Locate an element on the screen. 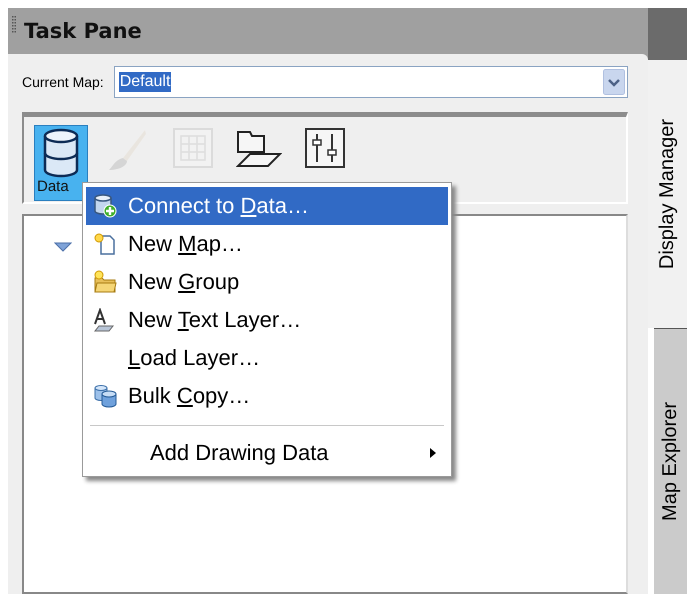 The height and width of the screenshot is (594, 687). submenu-arrow-icon is located at coordinates (433, 453).